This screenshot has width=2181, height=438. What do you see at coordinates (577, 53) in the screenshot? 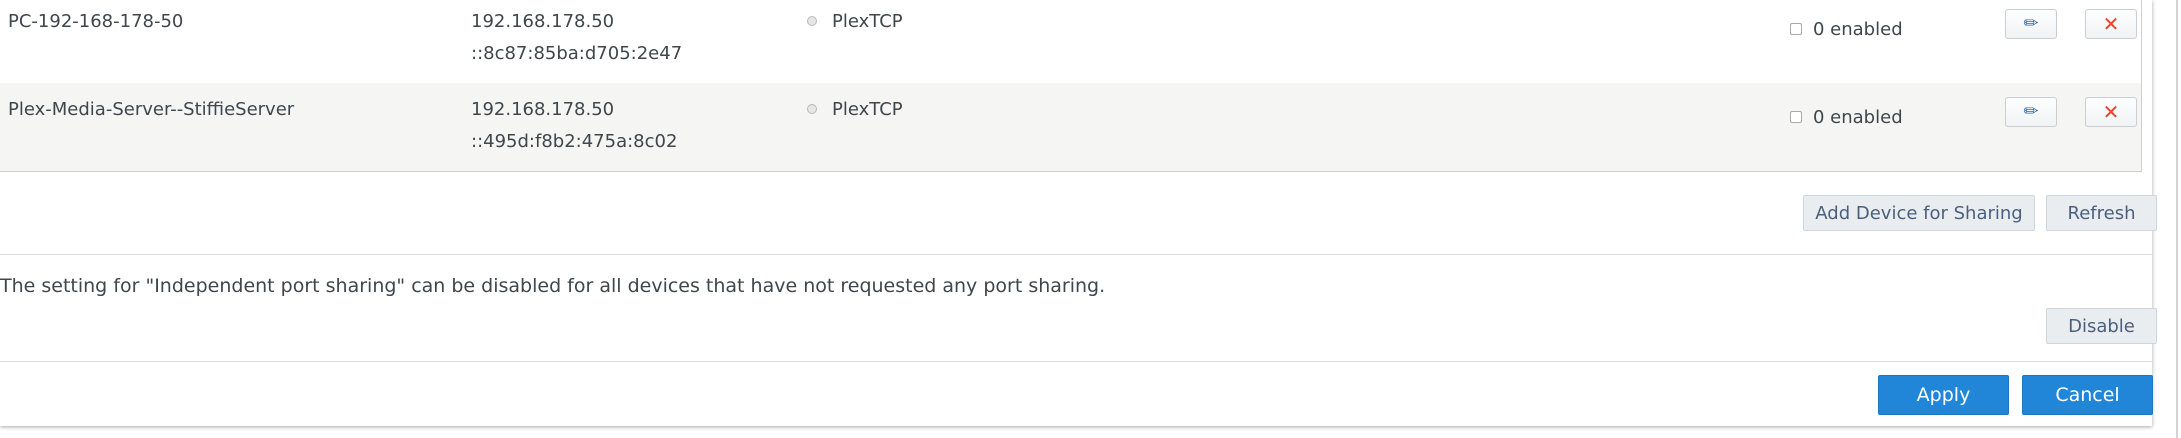
I see `device-ipv6: ::8c87:85ba:d705:2e47` at bounding box center [577, 53].